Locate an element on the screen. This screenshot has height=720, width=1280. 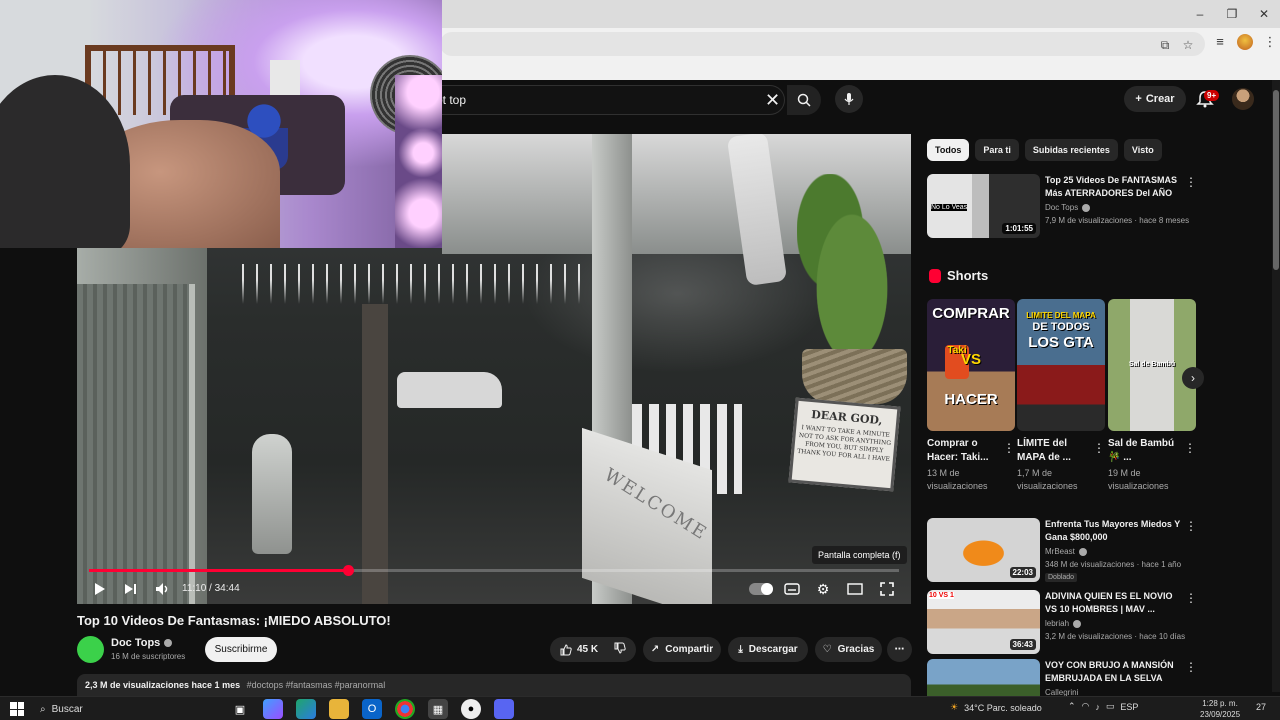
file-explorer-icon is located at coordinates (339, 709).